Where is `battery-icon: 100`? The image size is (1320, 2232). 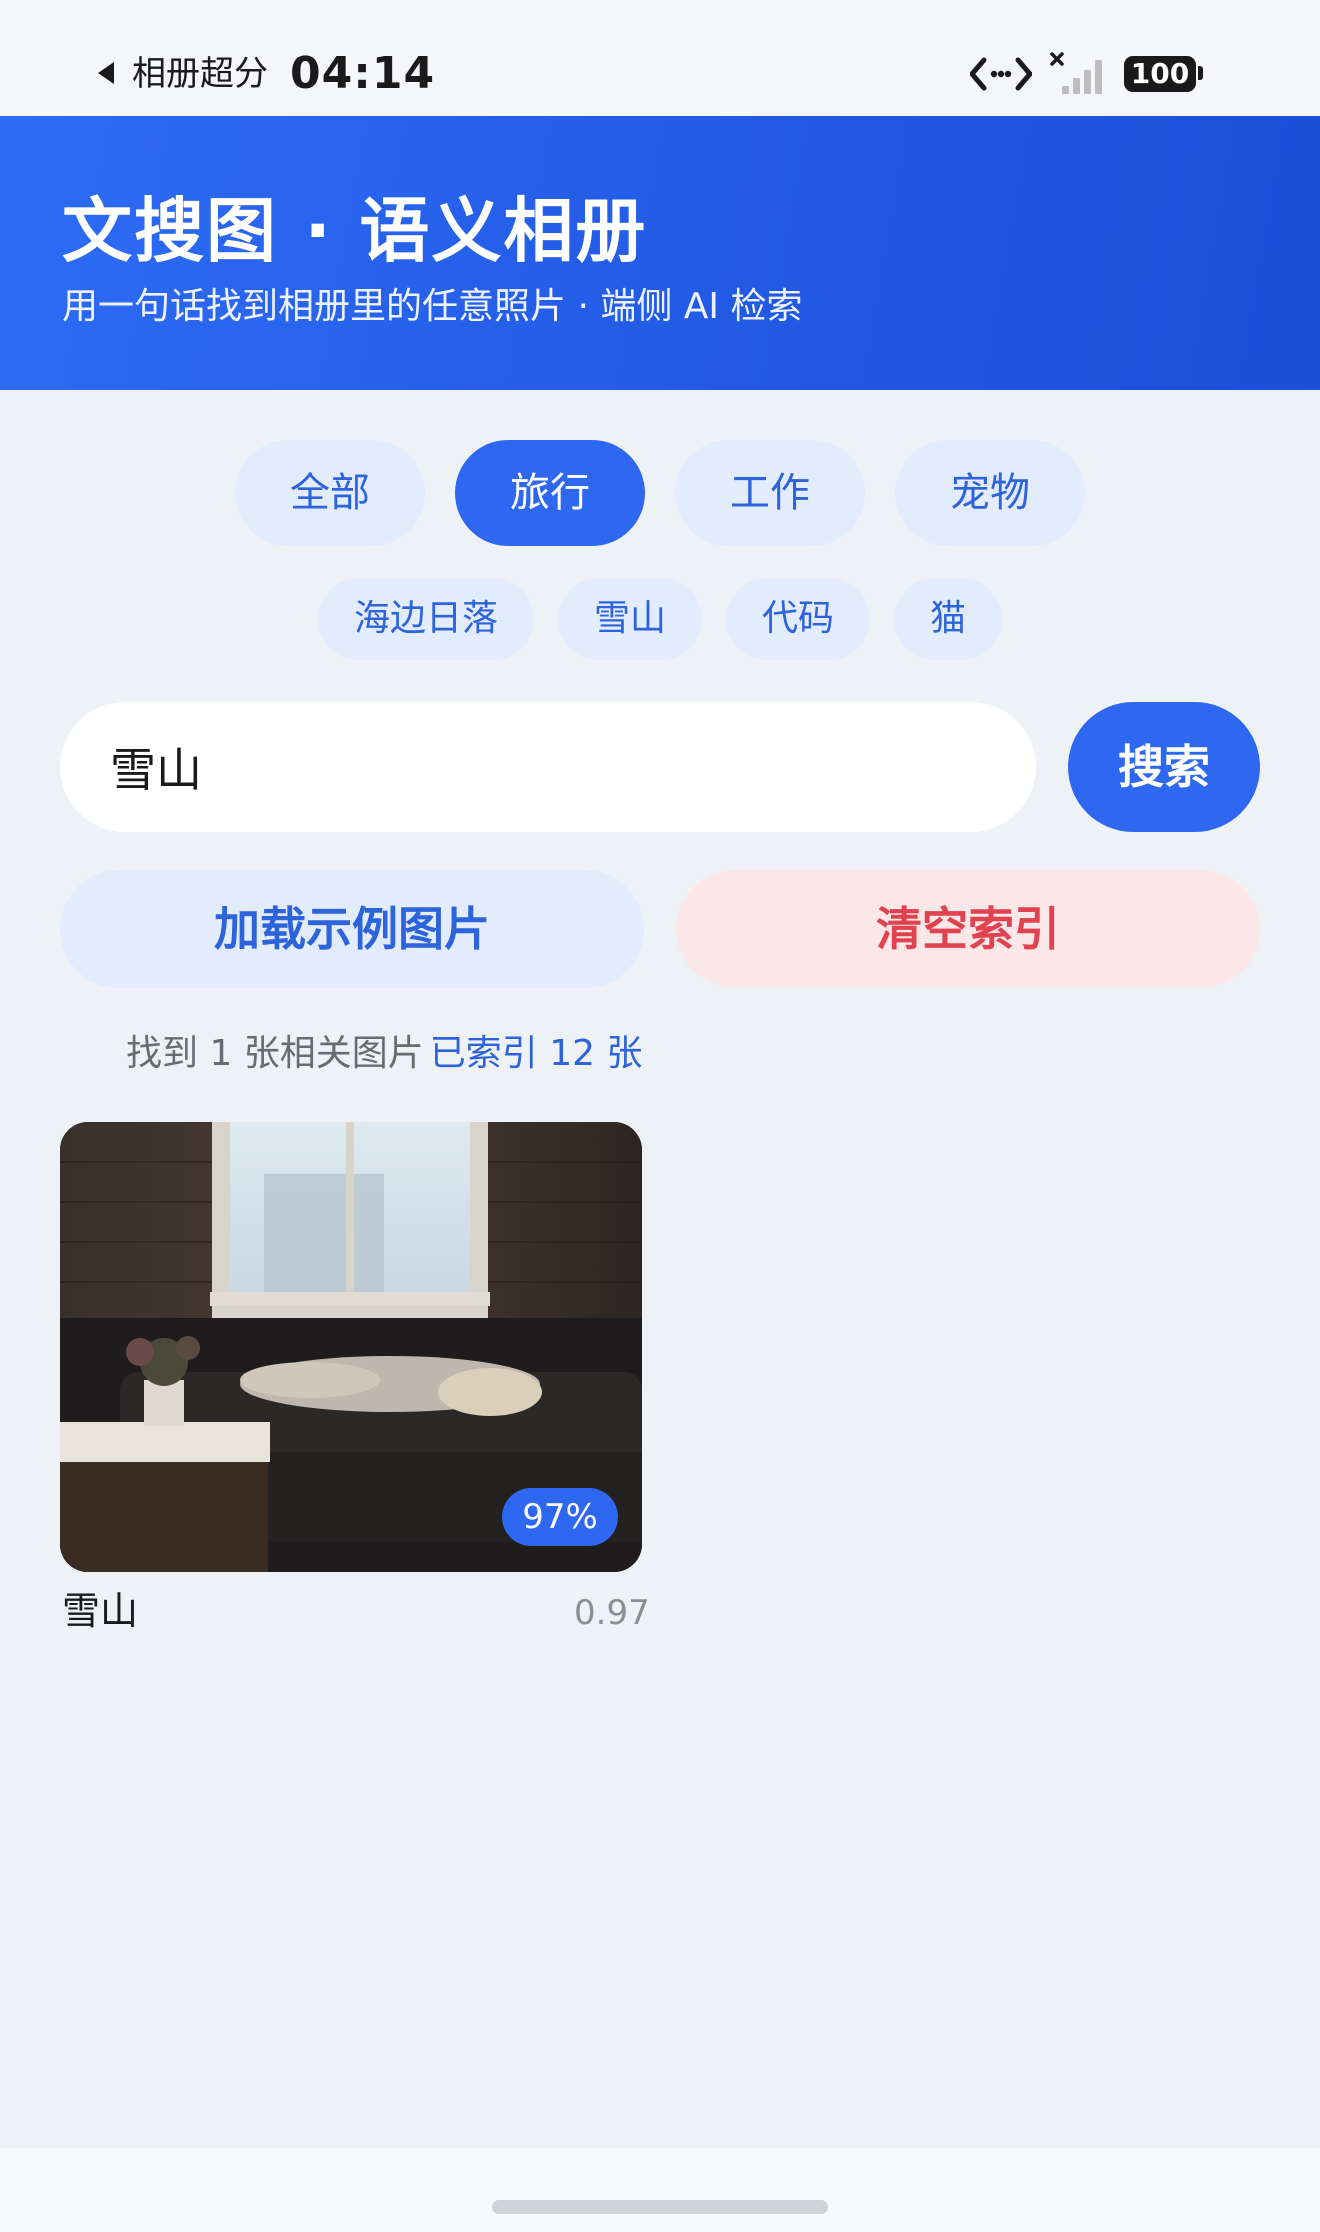
battery-icon: 100 is located at coordinates (1160, 74).